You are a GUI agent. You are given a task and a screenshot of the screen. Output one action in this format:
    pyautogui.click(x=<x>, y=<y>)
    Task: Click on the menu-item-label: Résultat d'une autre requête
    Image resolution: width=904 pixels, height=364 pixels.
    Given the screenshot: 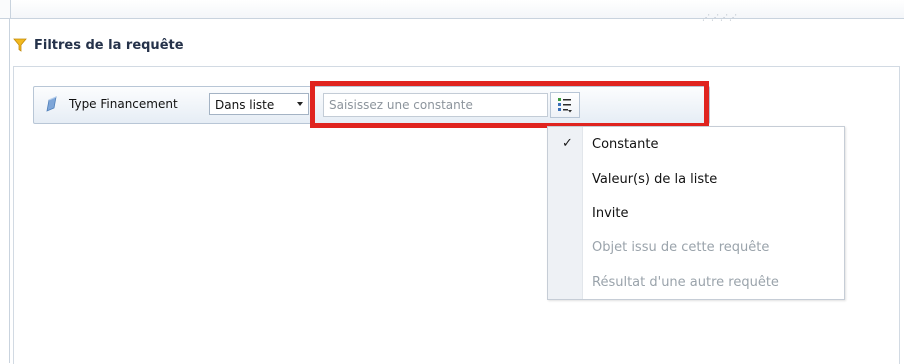 What is the action you would take?
    pyautogui.click(x=685, y=282)
    